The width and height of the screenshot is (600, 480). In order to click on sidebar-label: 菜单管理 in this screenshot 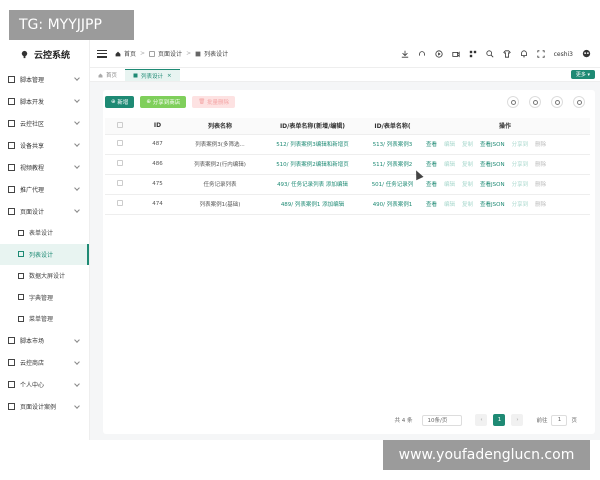, I will do `click(41, 320)`.